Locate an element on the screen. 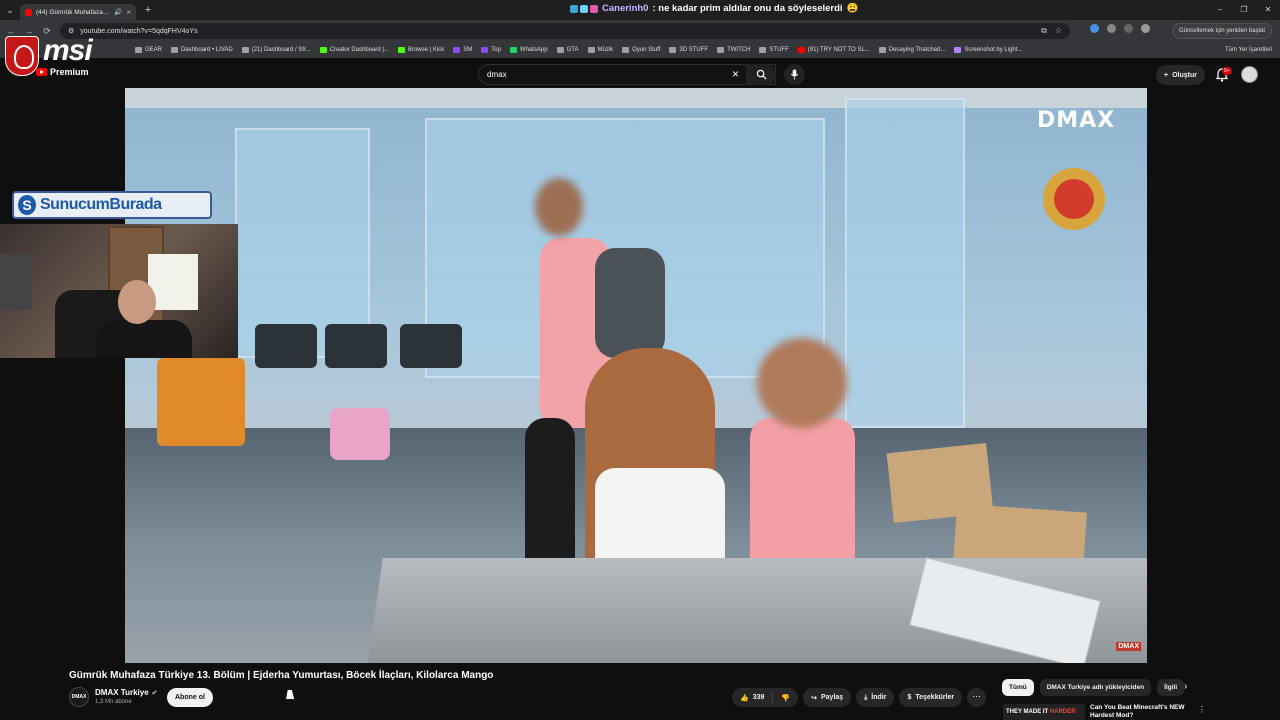  bookmark-item: GTA is located at coordinates (567, 50).